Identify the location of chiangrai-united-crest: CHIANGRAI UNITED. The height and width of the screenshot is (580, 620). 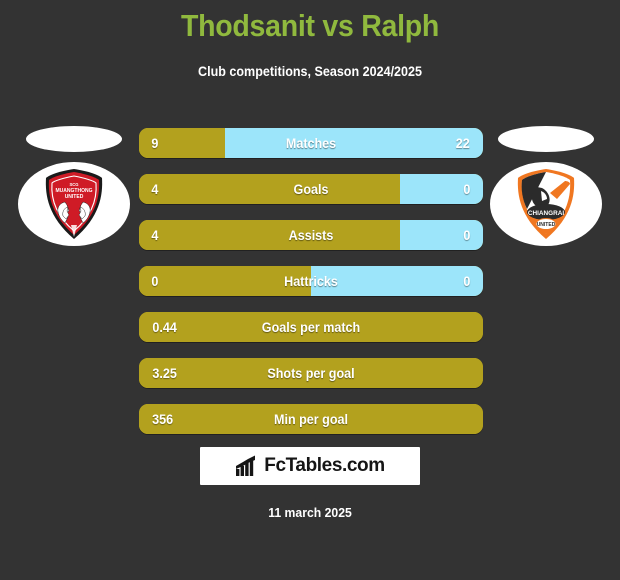
(546, 204).